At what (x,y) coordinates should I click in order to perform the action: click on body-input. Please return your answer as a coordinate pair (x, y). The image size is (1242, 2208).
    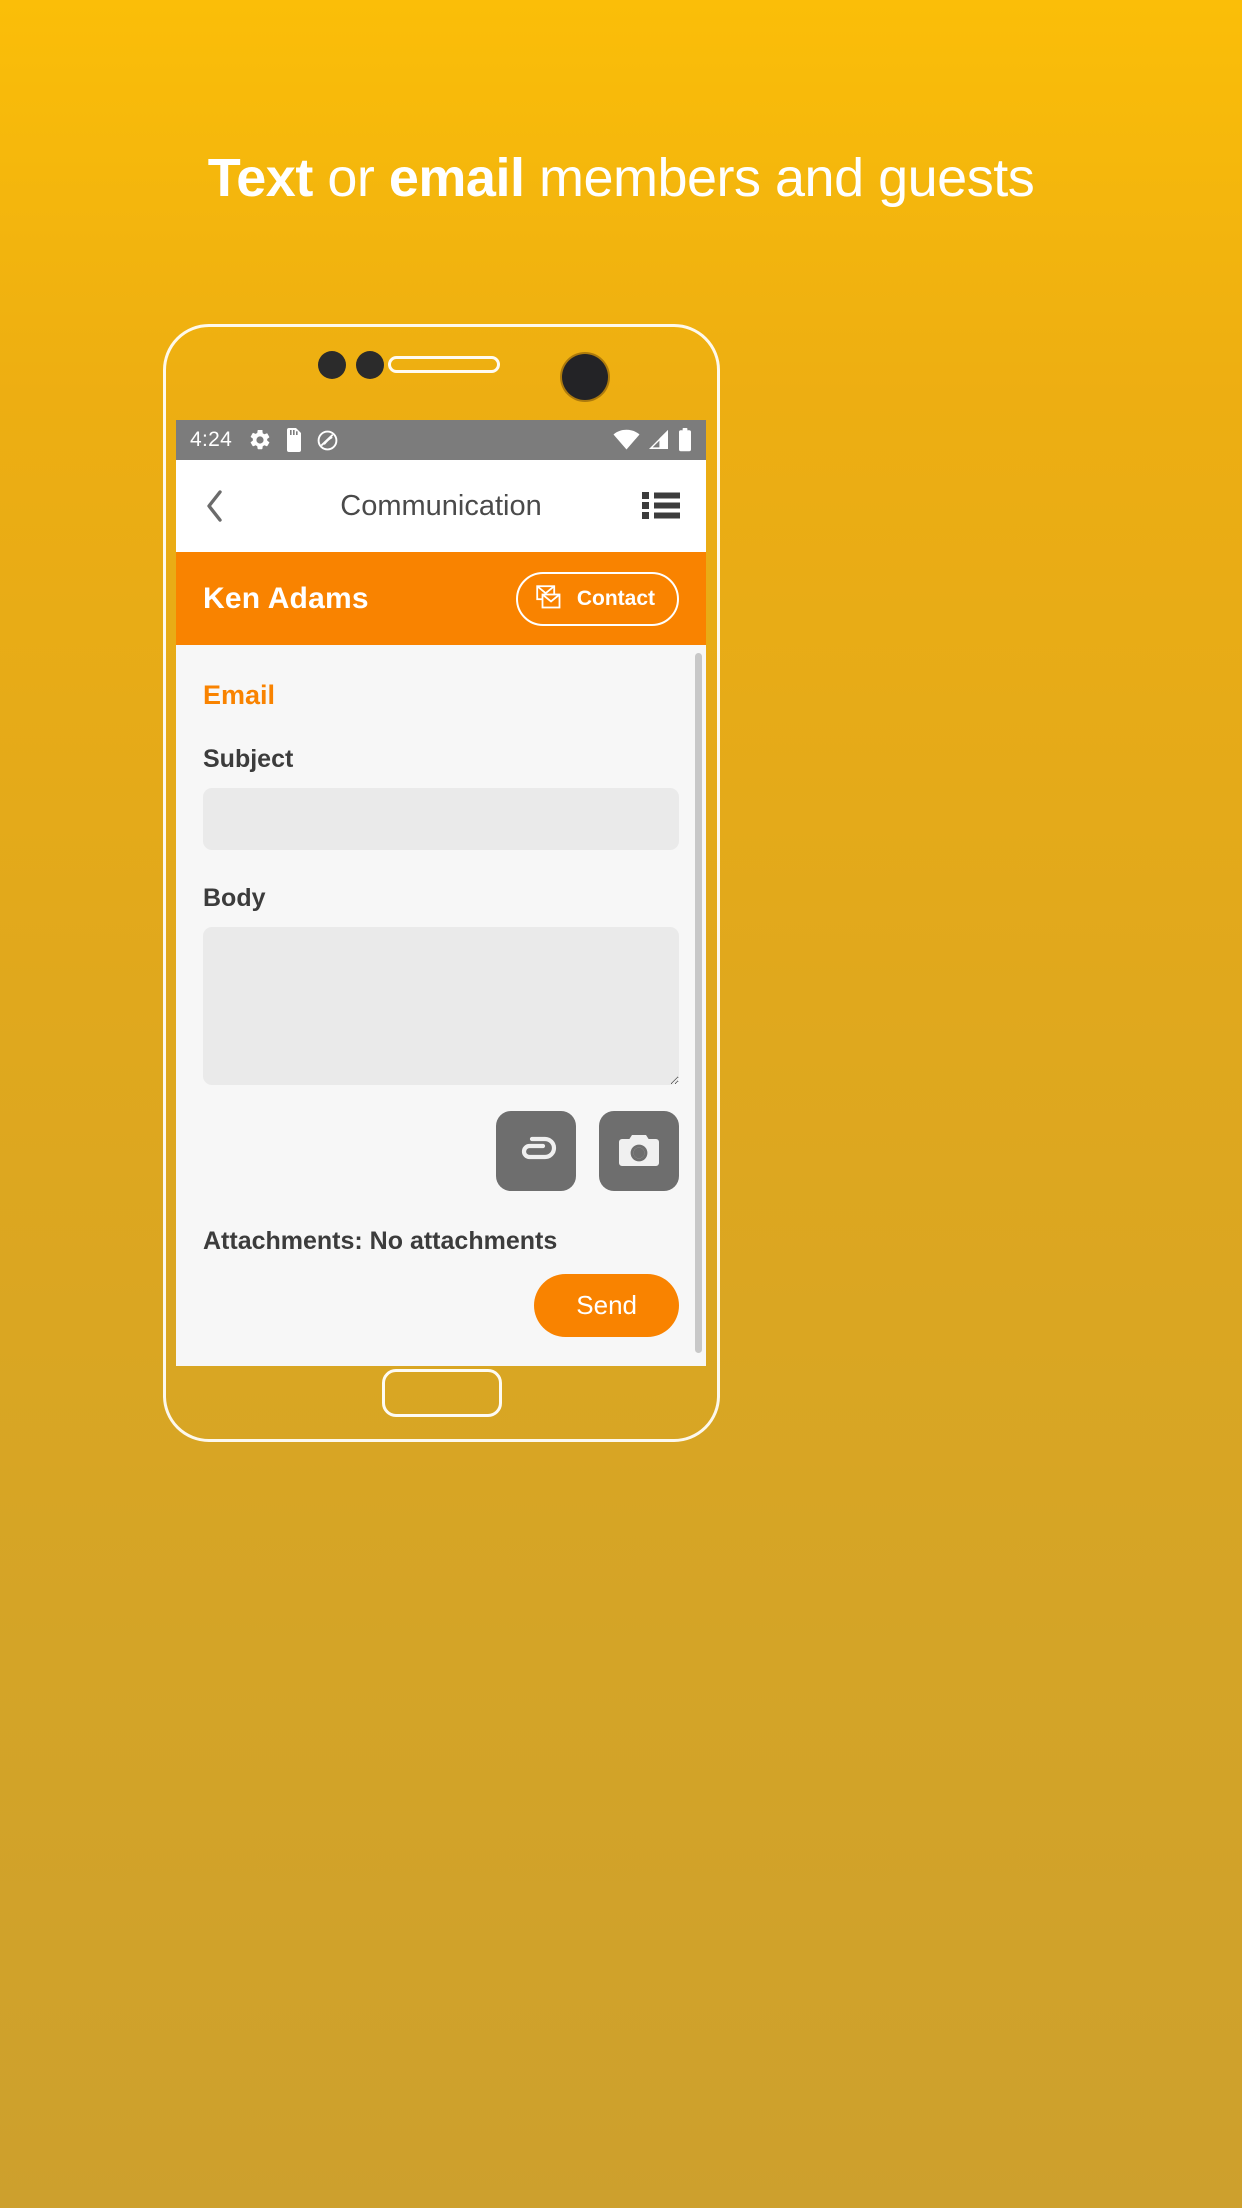
    Looking at the image, I should click on (441, 1006).